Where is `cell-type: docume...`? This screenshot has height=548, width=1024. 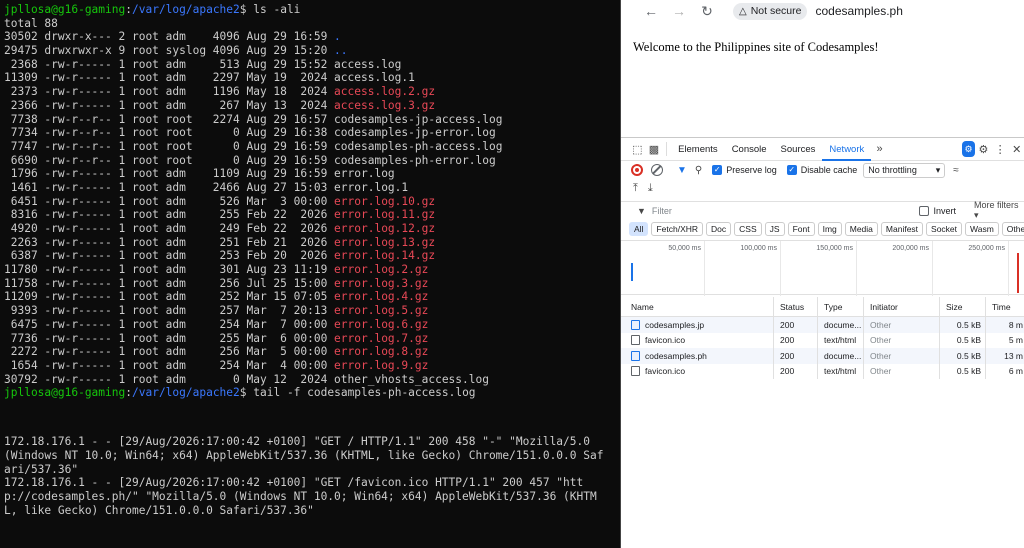 cell-type: docume... is located at coordinates (841, 356).